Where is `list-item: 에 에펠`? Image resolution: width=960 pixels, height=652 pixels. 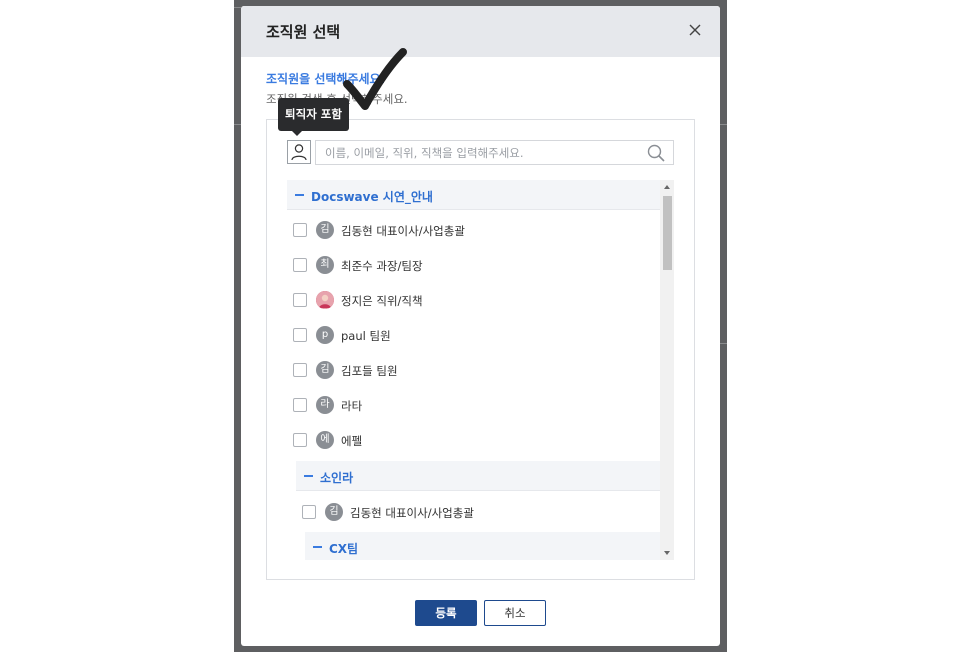 list-item: 에 에펠 is located at coordinates (473, 439).